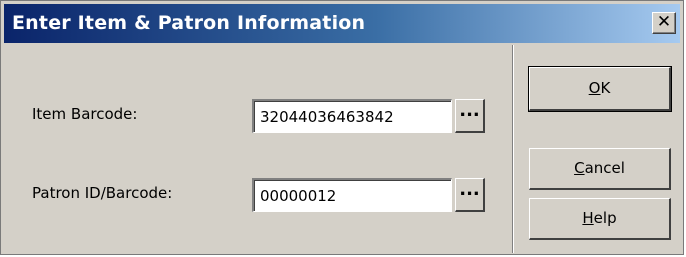 Image resolution: width=686 pixels, height=257 pixels. Describe the element at coordinates (588, 218) in the screenshot. I see `help-mnemonic: H` at that location.